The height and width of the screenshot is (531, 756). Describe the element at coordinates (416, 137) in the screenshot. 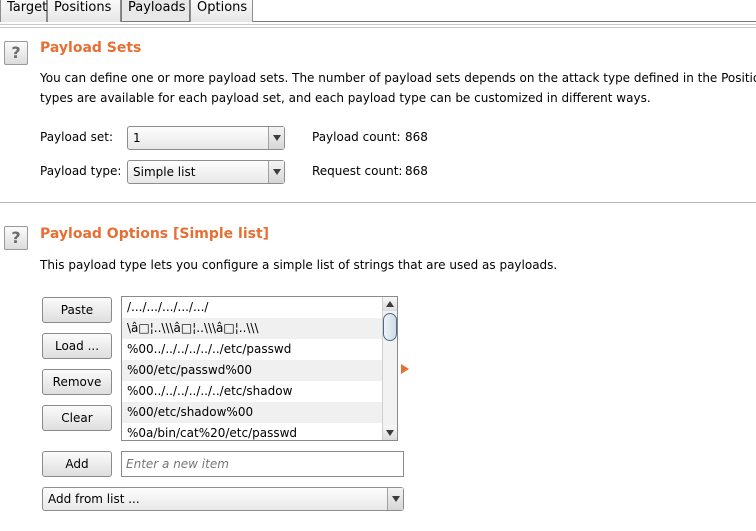

I see `payload-count-value: 868` at that location.